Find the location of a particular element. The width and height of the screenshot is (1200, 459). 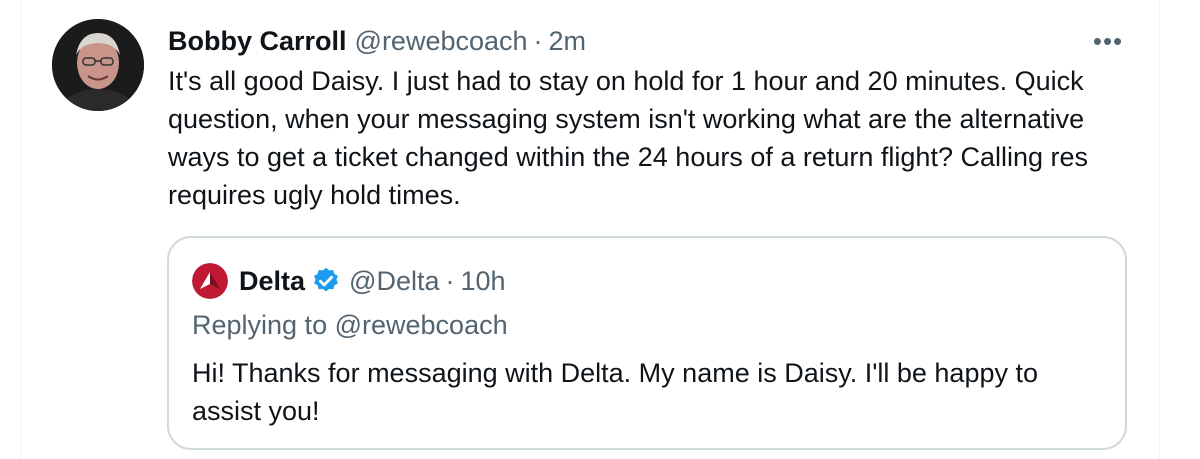

quoted-tweet-timestamp: 10h is located at coordinates (482, 281).